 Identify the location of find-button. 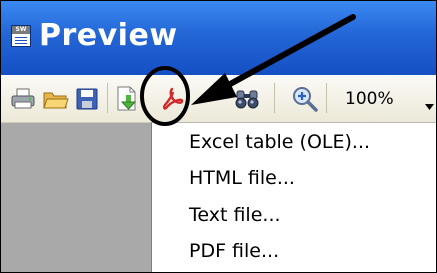
(247, 99).